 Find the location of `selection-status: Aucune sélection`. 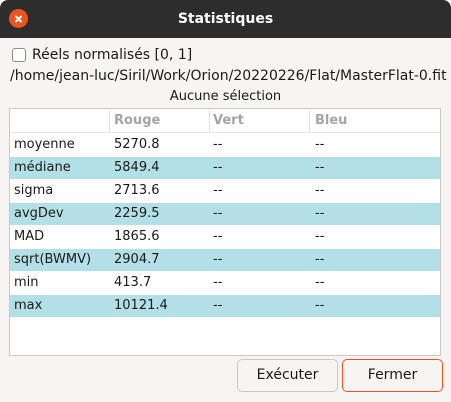

selection-status: Aucune sélection is located at coordinates (225, 96).